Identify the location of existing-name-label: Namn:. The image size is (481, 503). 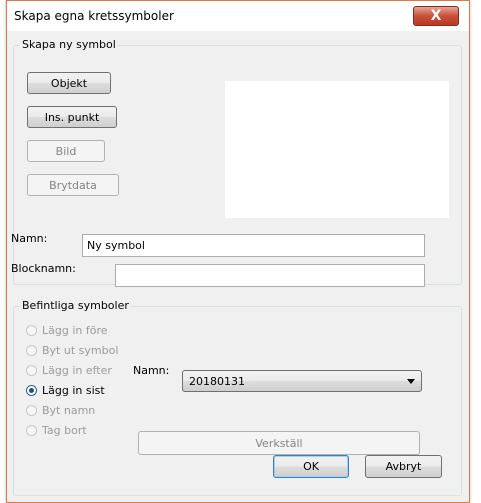
(151, 370).